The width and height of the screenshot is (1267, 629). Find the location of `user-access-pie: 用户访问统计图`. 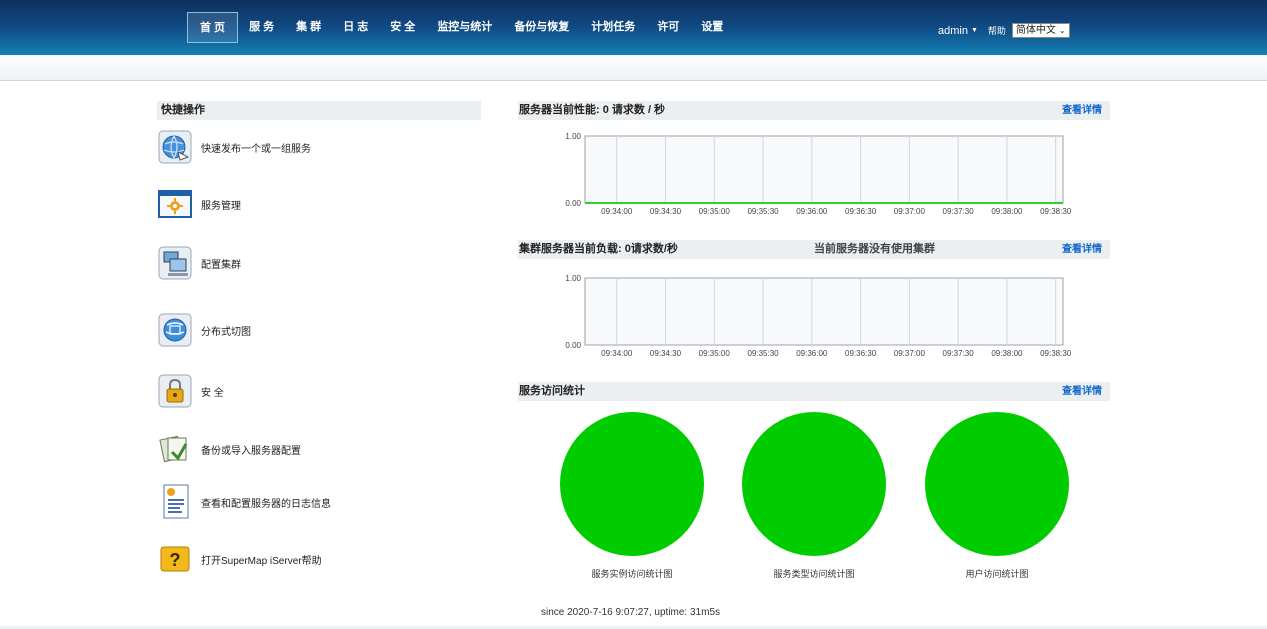

user-access-pie: 用户访问统计图 is located at coordinates (997, 496).